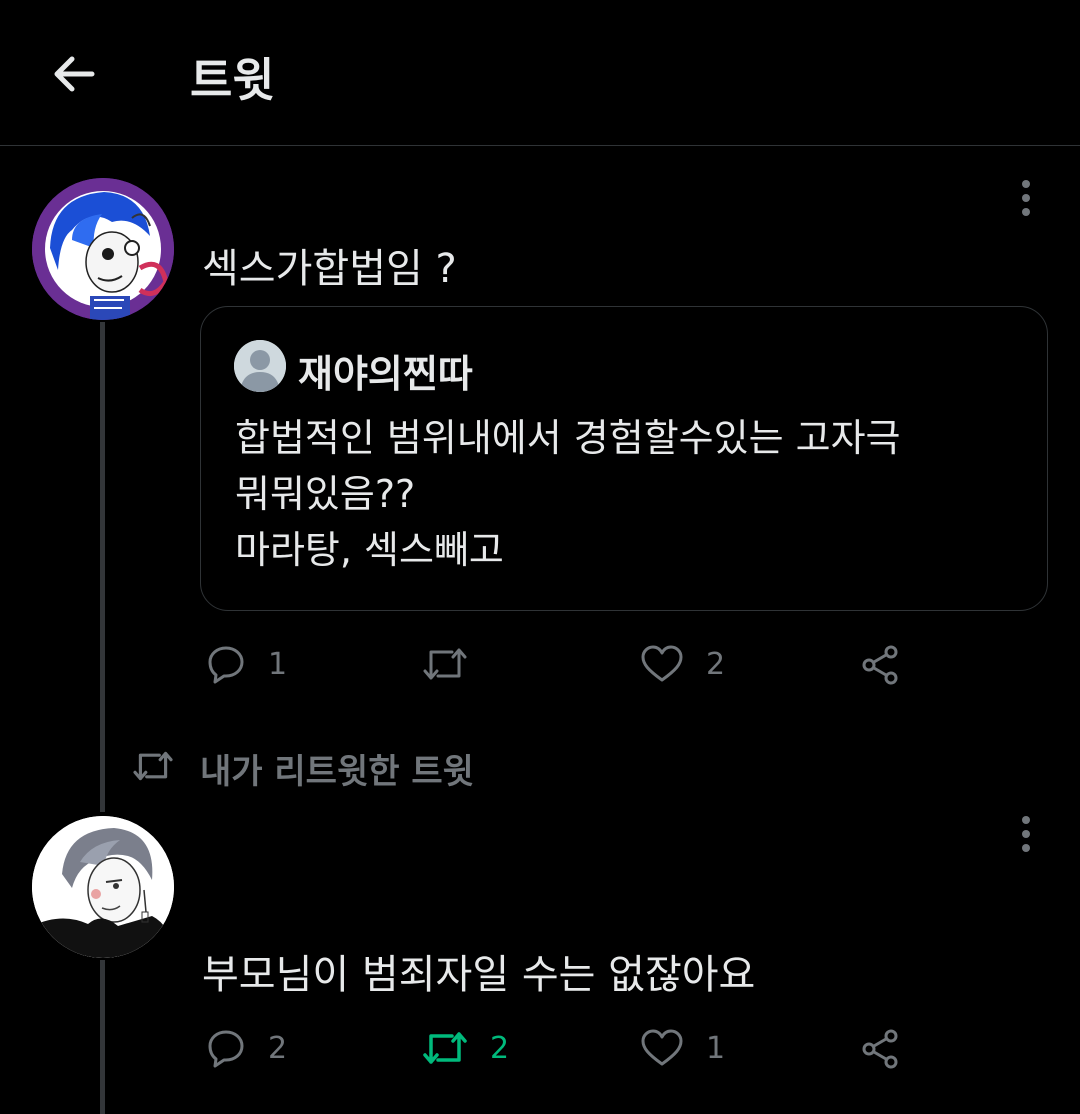 Image resolution: width=1080 pixels, height=1114 pixels. What do you see at coordinates (568, 438) in the screenshot?
I see `quote-text-line: 합법적인 범위내에서 경험할수있는 고자극` at bounding box center [568, 438].